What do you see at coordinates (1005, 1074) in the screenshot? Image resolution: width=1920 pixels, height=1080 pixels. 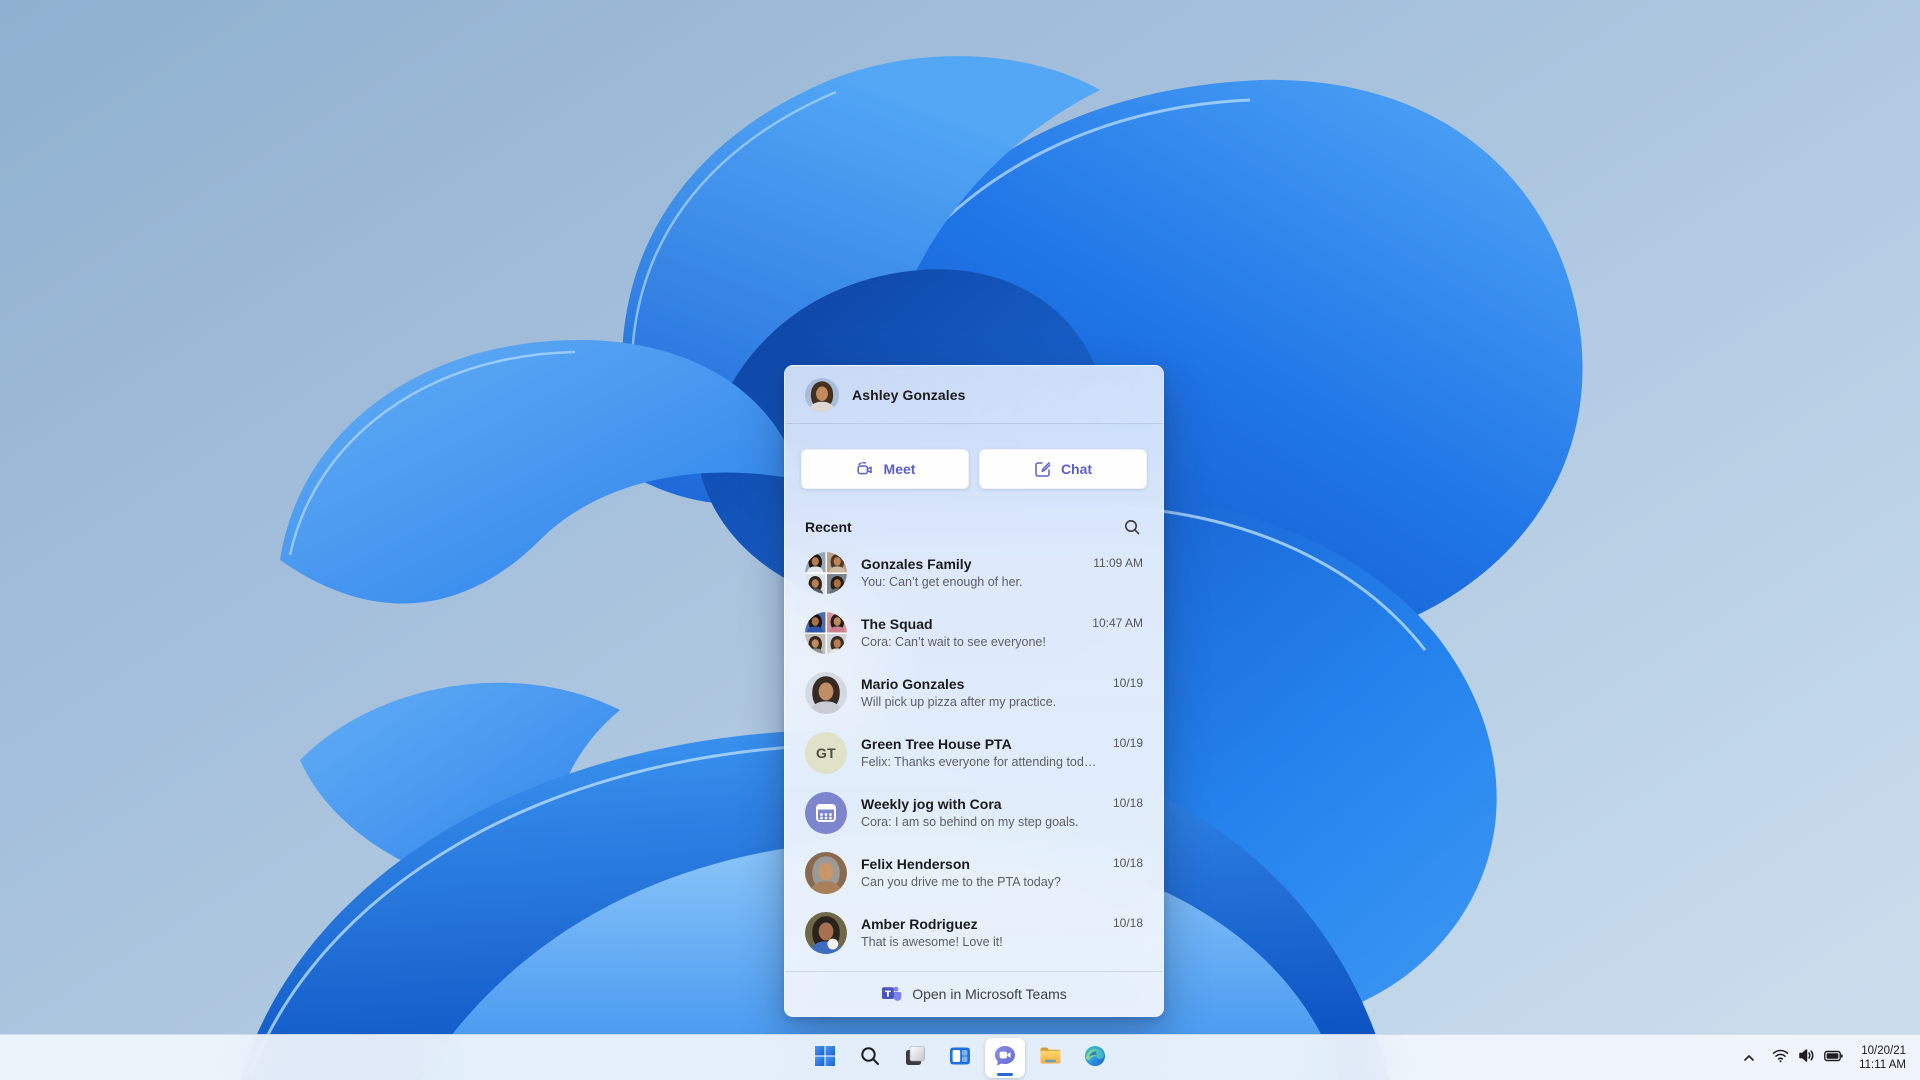 I see `active-app-indicator` at bounding box center [1005, 1074].